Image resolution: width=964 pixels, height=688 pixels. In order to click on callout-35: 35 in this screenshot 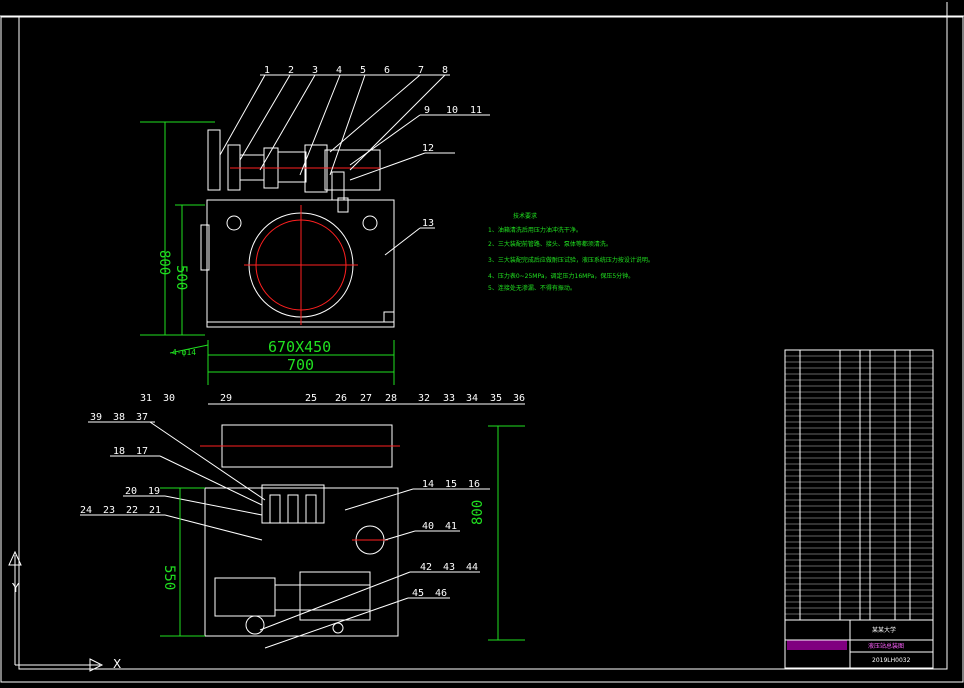, I will do `click(496, 398)`.